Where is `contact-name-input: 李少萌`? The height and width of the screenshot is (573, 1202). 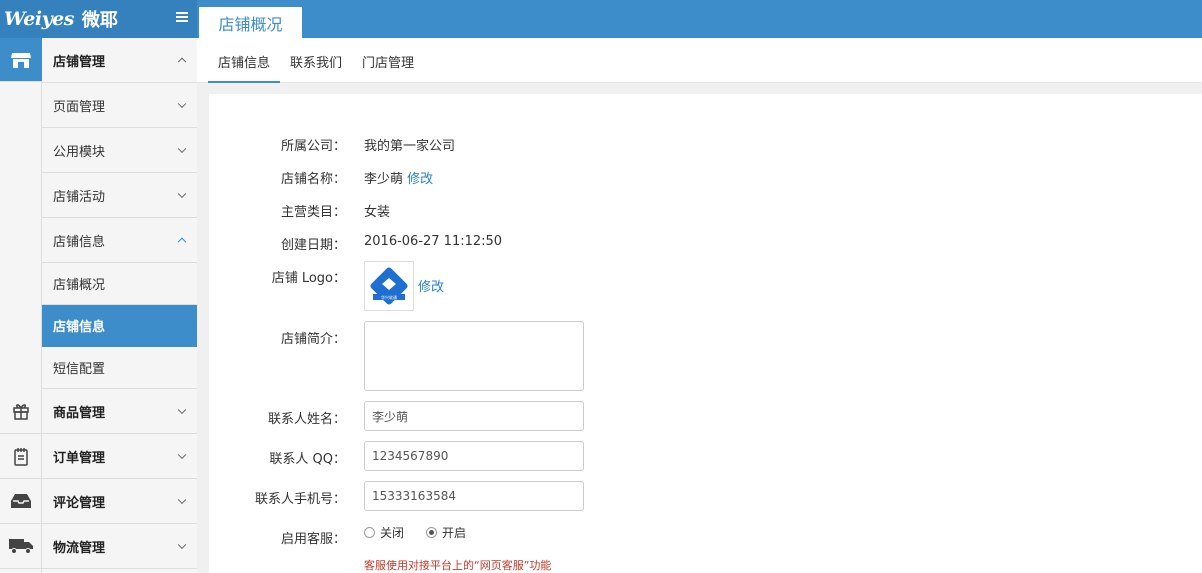
contact-name-input: 李少萌 is located at coordinates (474, 416).